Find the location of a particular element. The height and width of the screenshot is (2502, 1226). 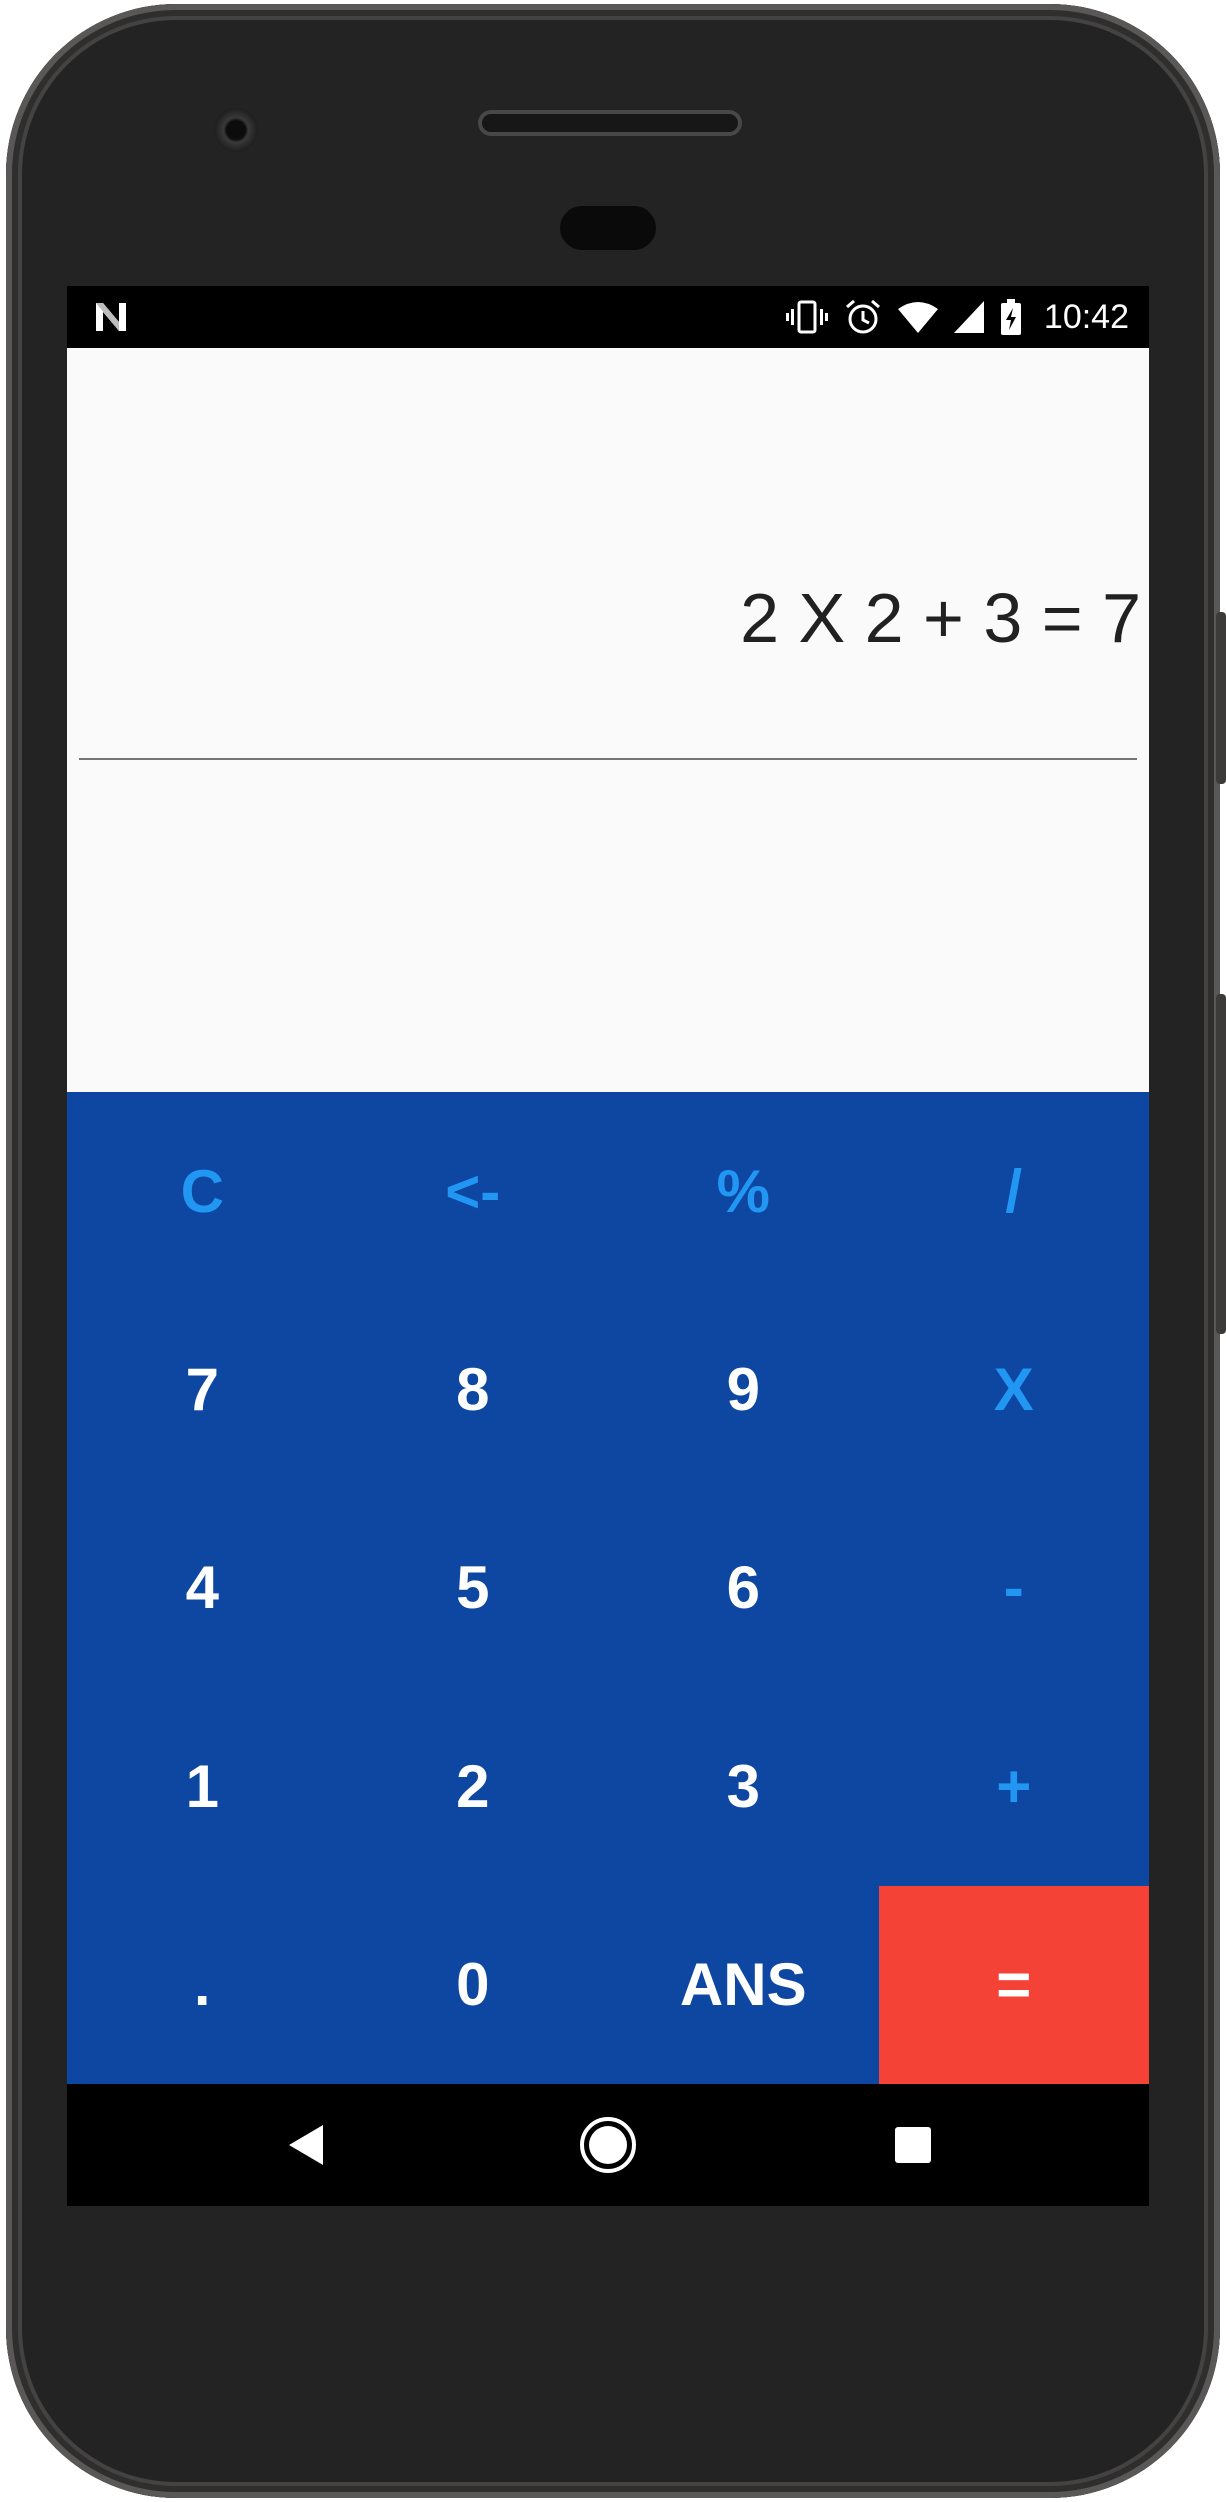

add-button: + is located at coordinates (1014, 1786).